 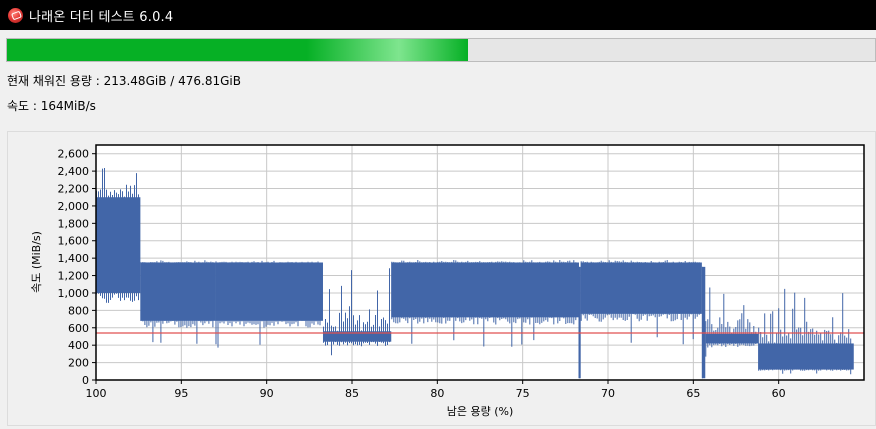 I want to click on x-tick-label: 80, so click(x=437, y=393).